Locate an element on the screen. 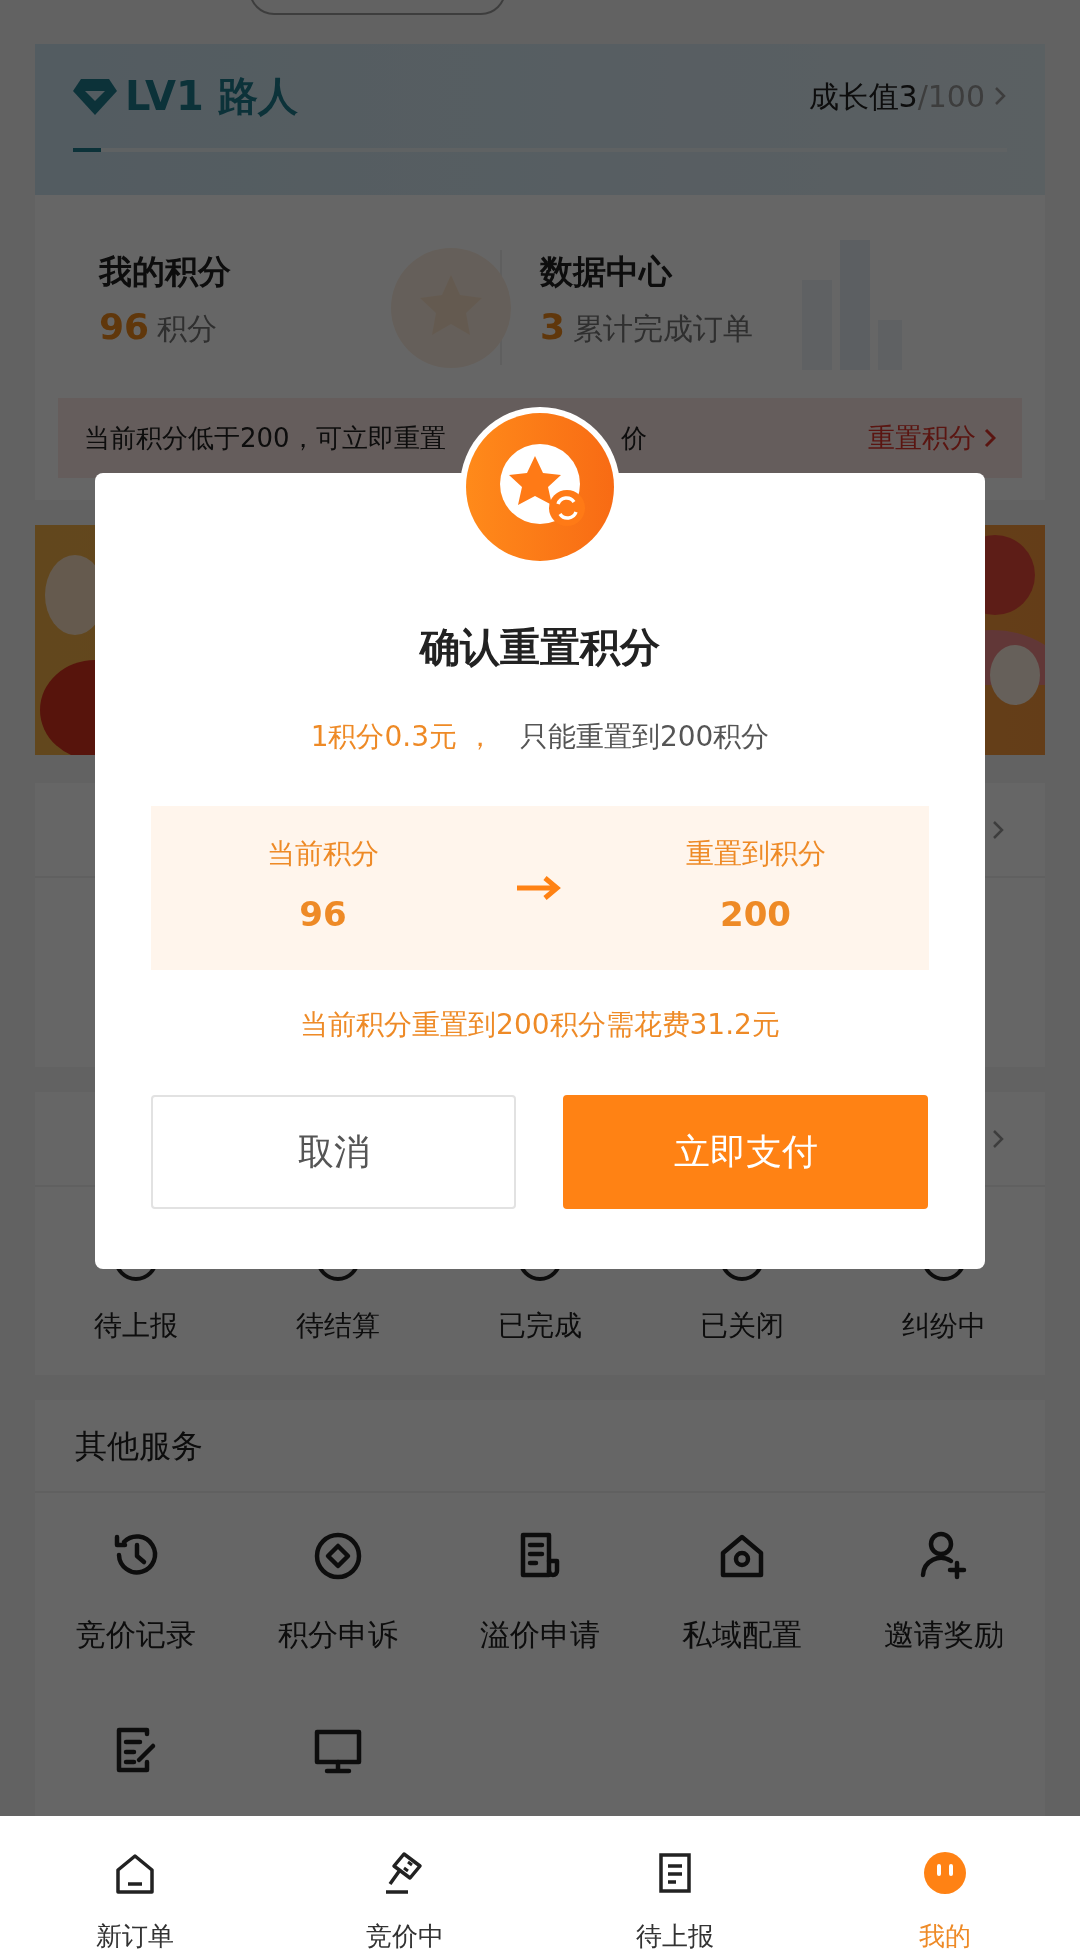  data-center-title: 数据中心 is located at coordinates (606, 272).